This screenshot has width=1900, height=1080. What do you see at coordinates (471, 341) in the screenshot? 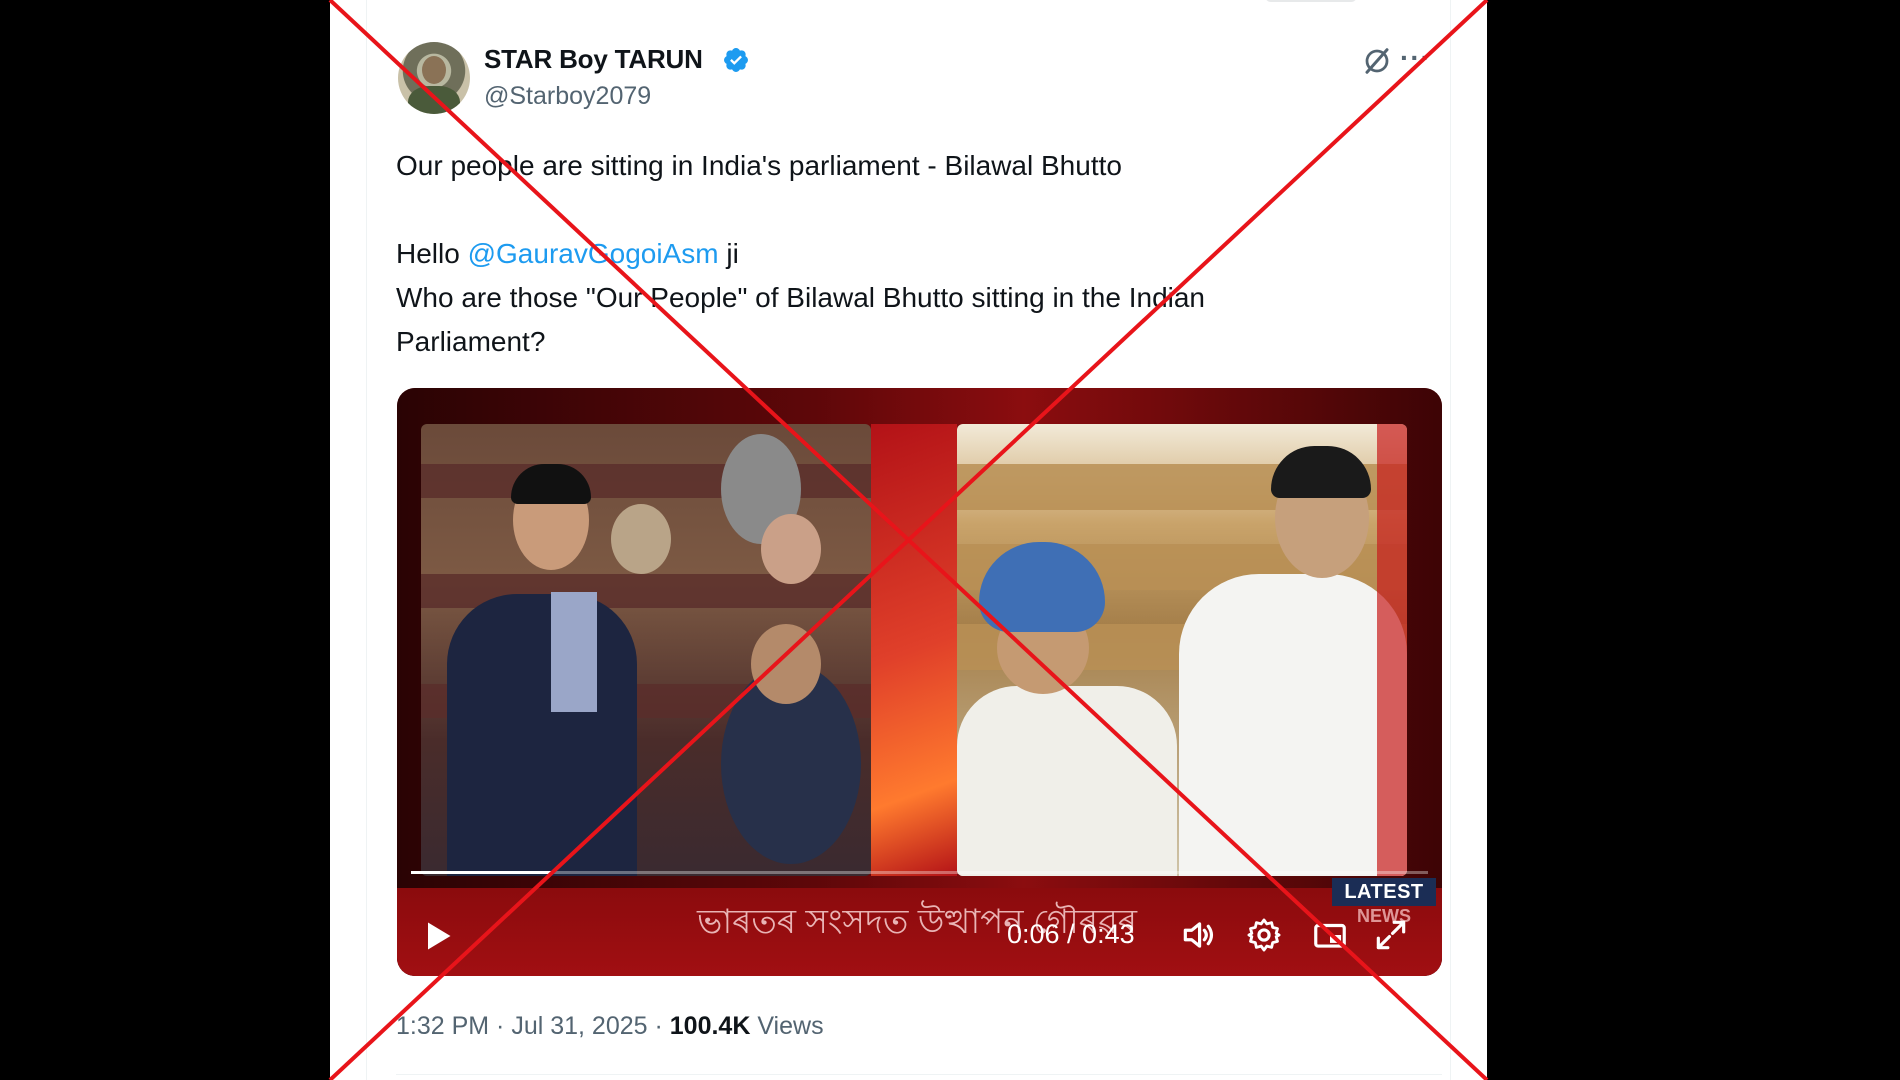
I see `tweet-text-line4: Parliament?` at bounding box center [471, 341].